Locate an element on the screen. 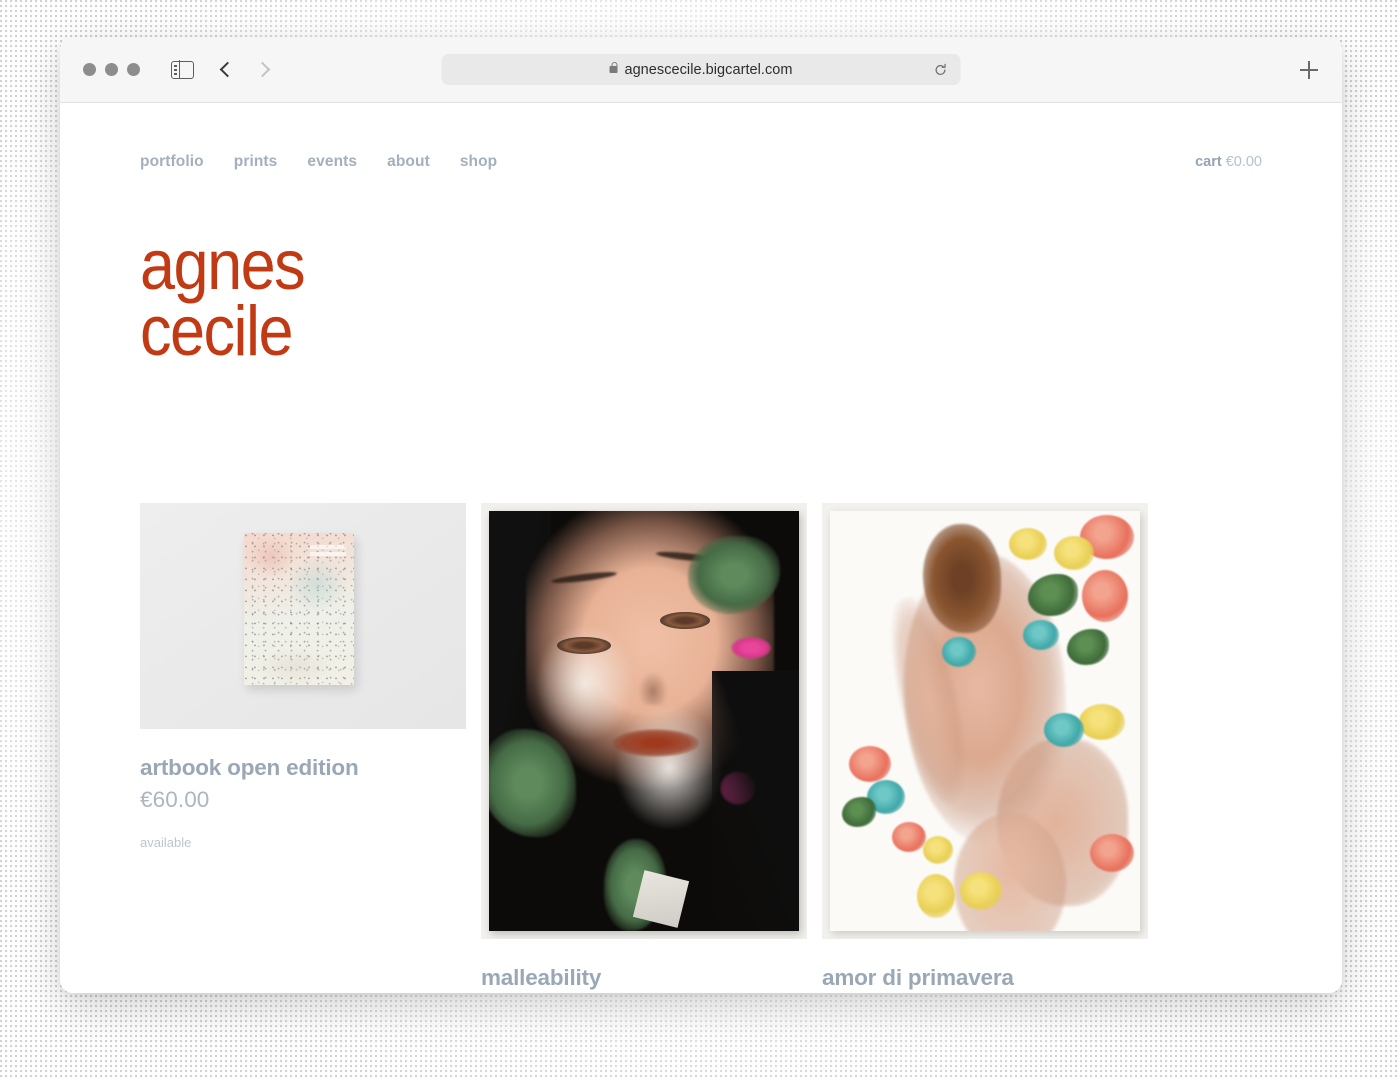 The image size is (1400, 1080). browser-toolbar: agnescecile.bigcartel.com is located at coordinates (701, 70).